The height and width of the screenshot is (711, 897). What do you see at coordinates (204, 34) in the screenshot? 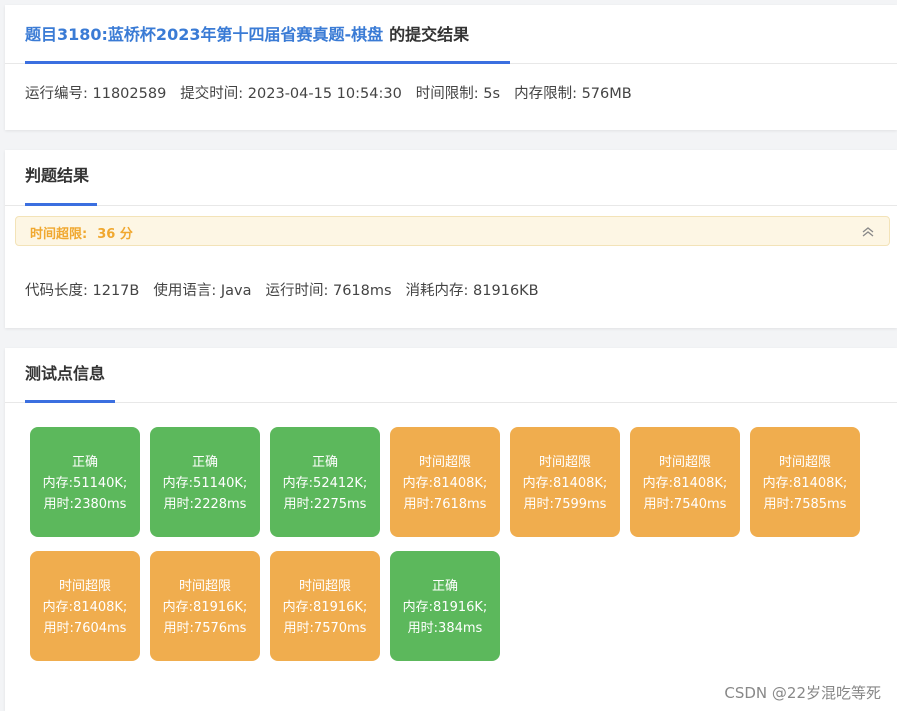
I see `problem-title-link: 题目3180:蓝桥杯2023年第十四届省赛真题-棋盘` at bounding box center [204, 34].